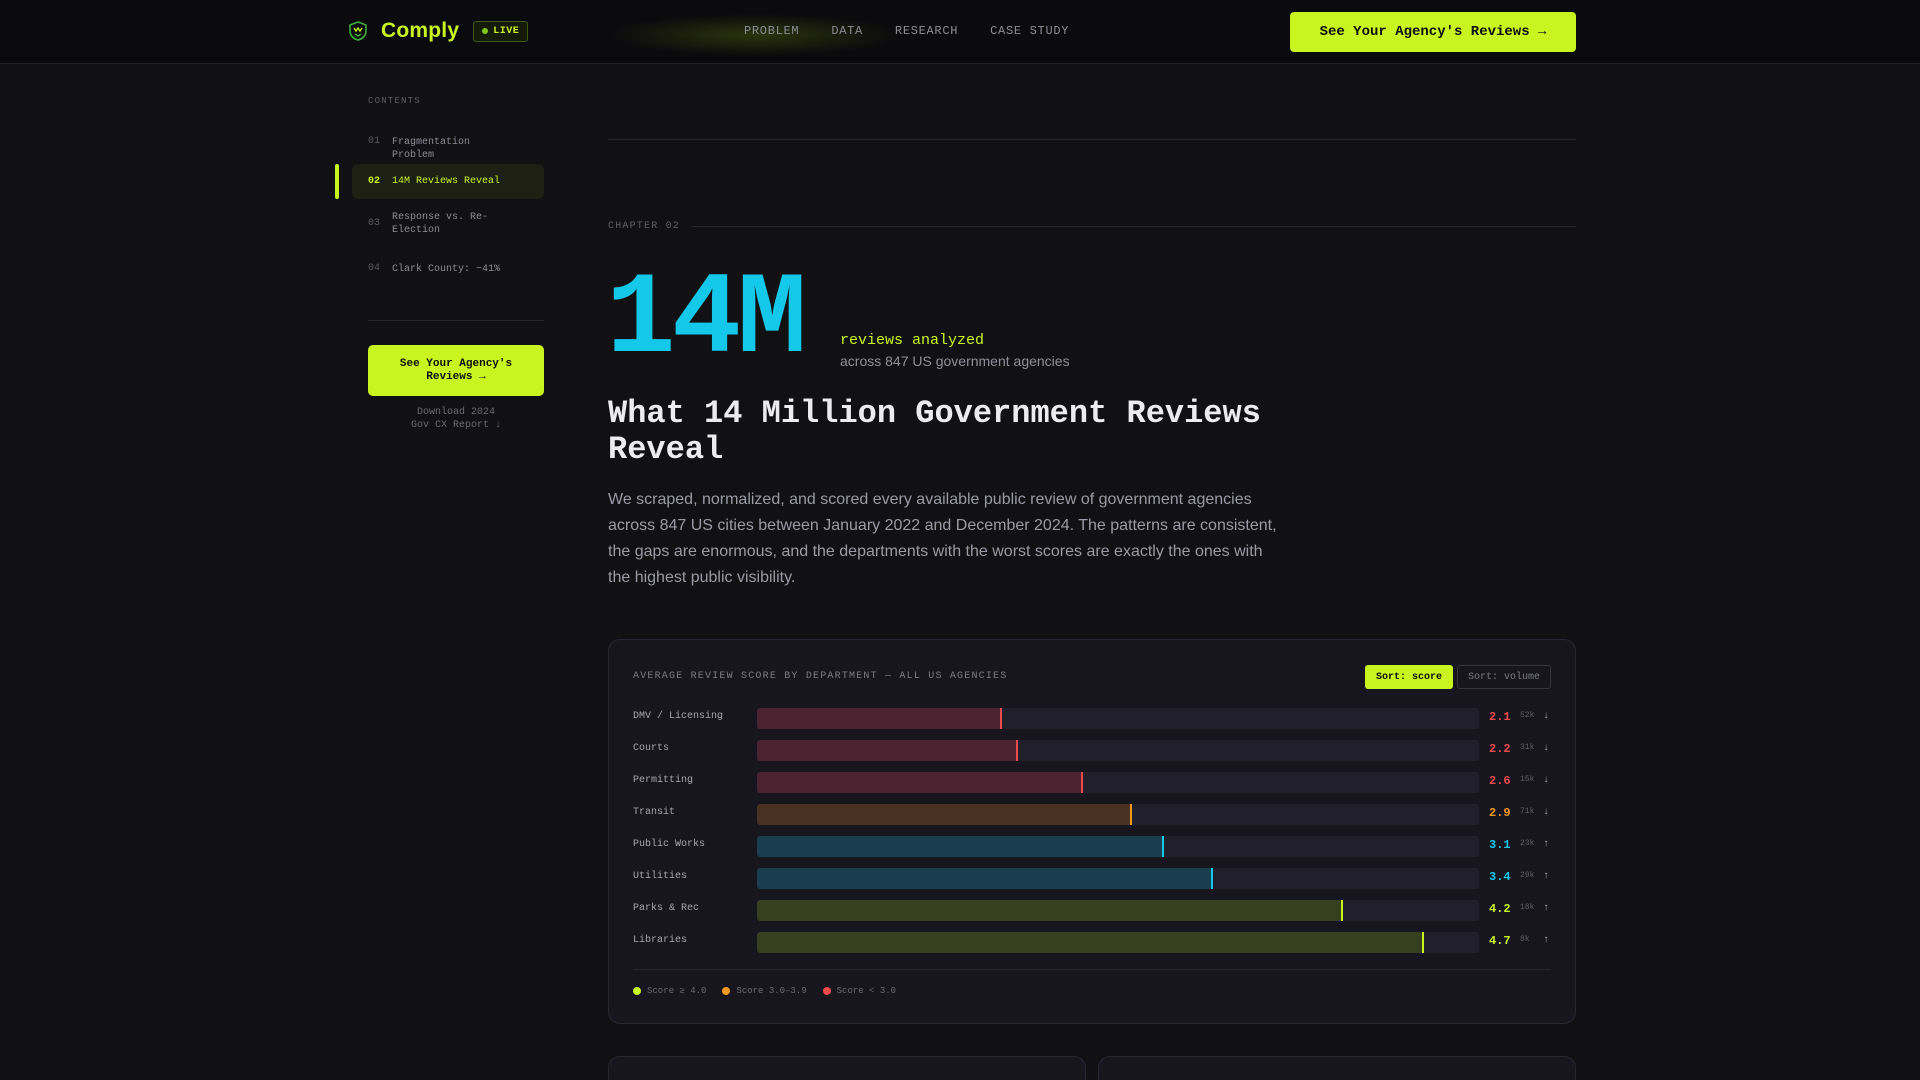 This screenshot has height=1080, width=1920. Describe the element at coordinates (660, 940) in the screenshot. I see `chart-row-label: Libraries` at that location.